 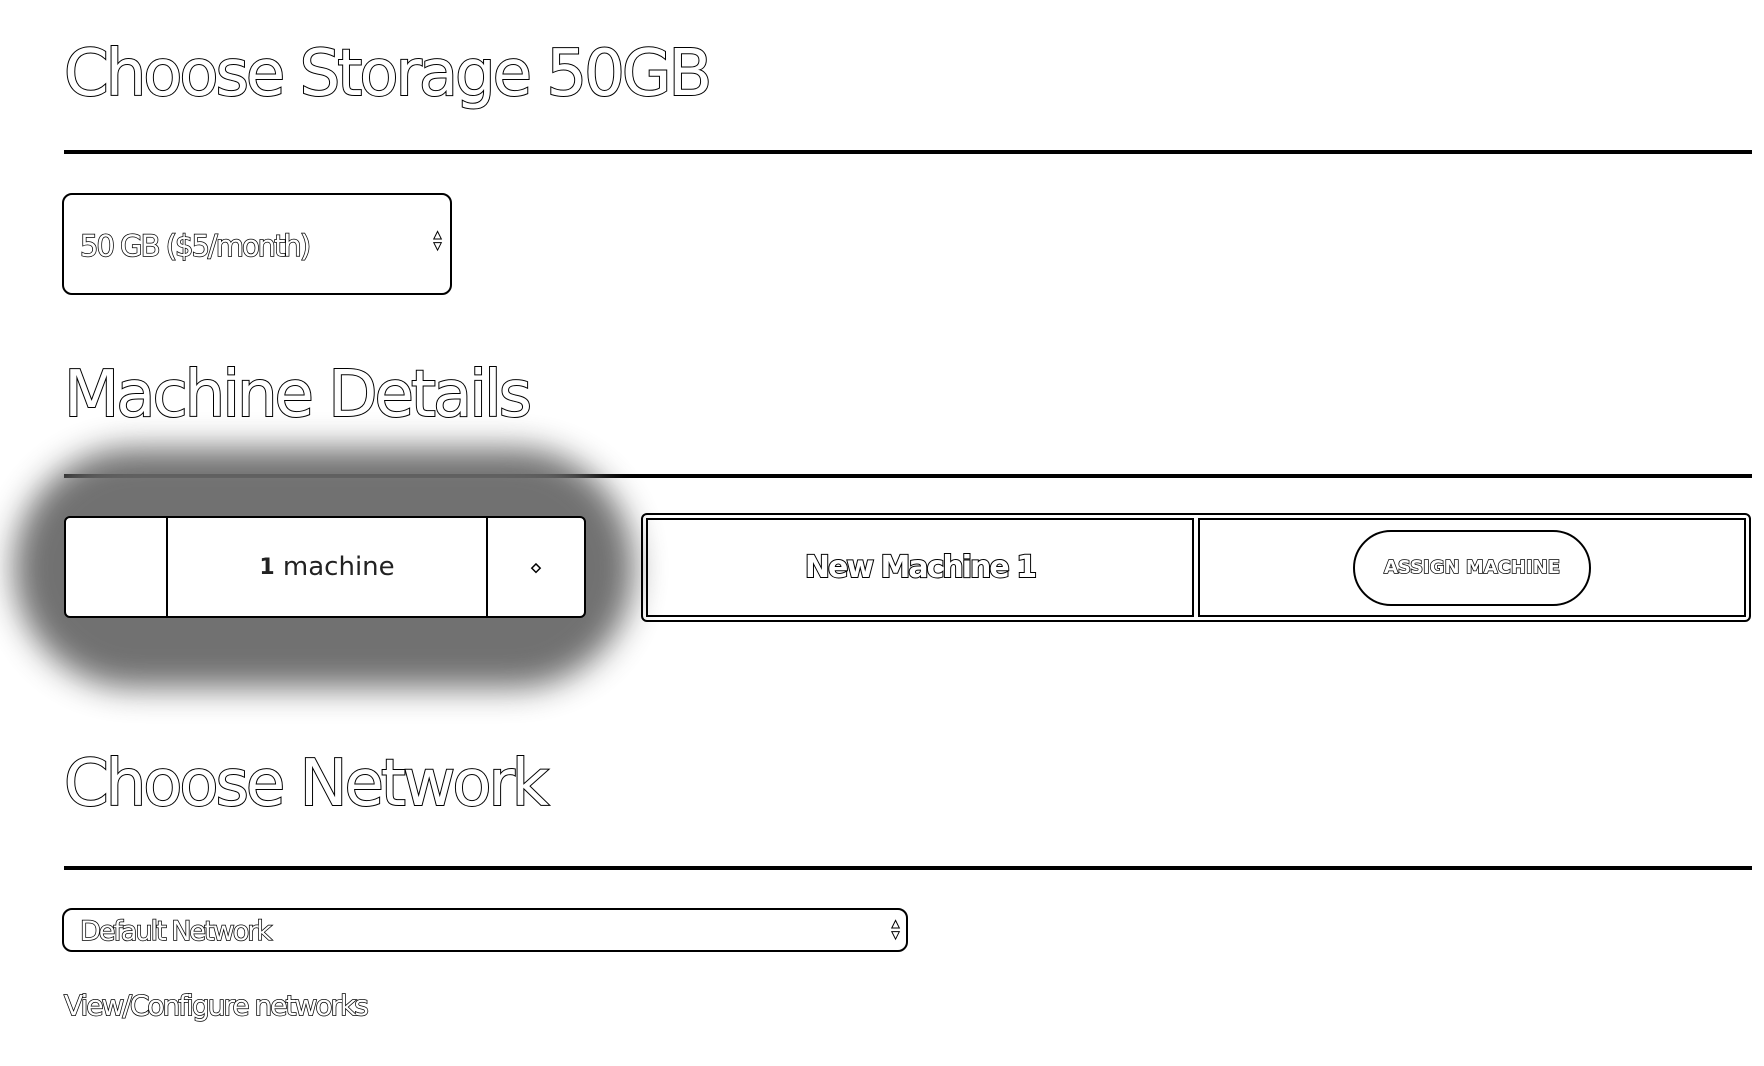 I want to click on storage-heading: Choose Storage 50GB, so click(x=388, y=74).